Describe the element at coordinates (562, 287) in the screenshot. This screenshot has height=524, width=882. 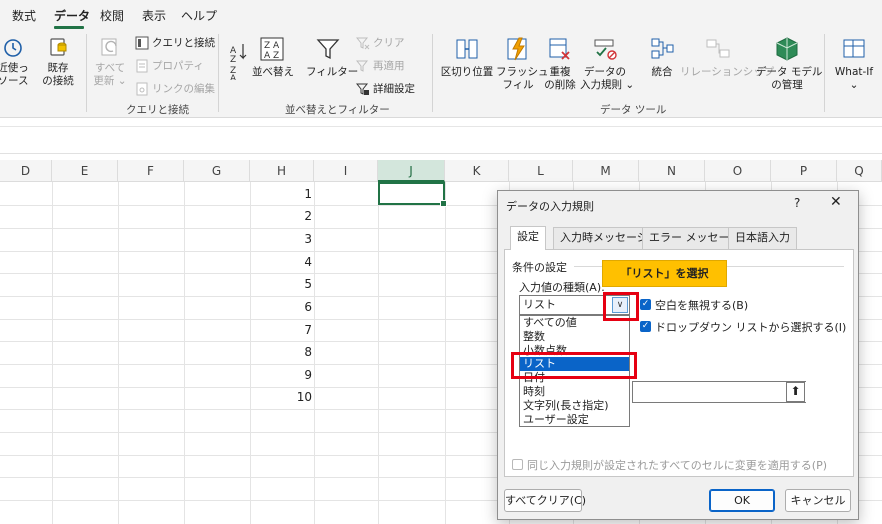
I see `allow-label: 入力値の種類(A):` at that location.